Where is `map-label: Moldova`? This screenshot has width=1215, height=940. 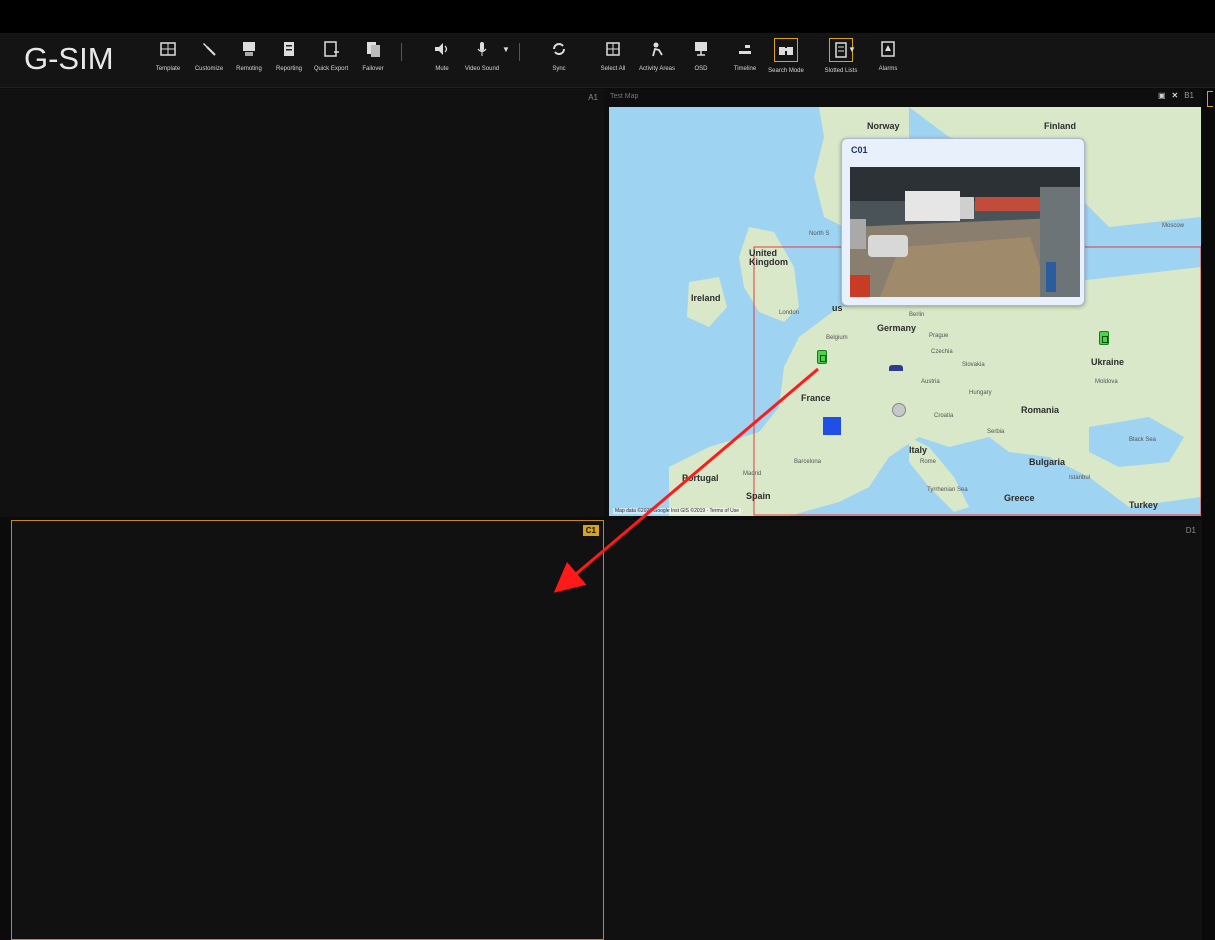 map-label: Moldova is located at coordinates (1106, 382).